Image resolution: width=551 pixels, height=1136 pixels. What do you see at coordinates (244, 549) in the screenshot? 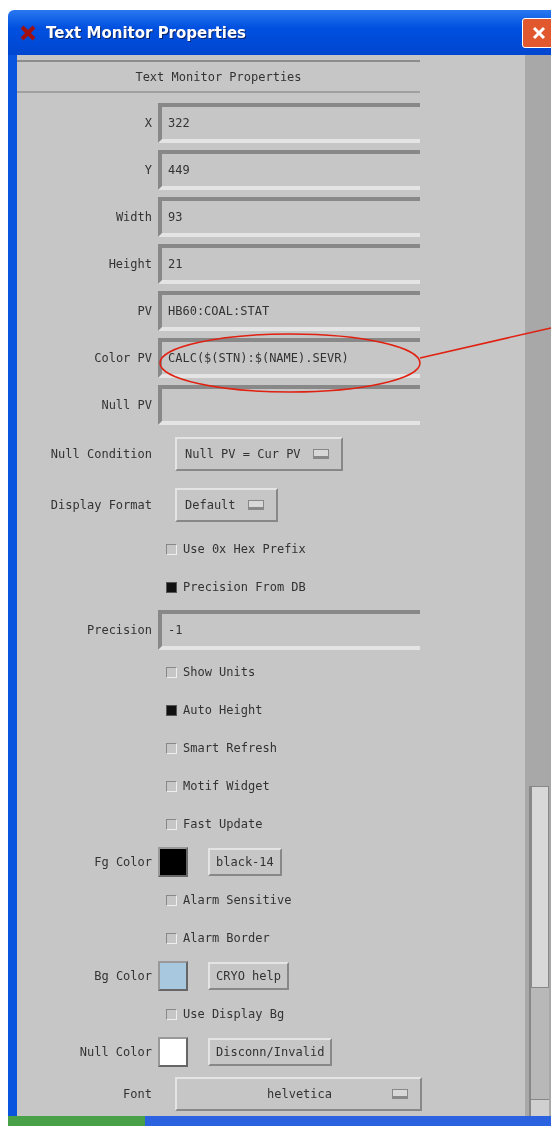
I see `checkbox-label: Use 0x Hex Prefix` at bounding box center [244, 549].